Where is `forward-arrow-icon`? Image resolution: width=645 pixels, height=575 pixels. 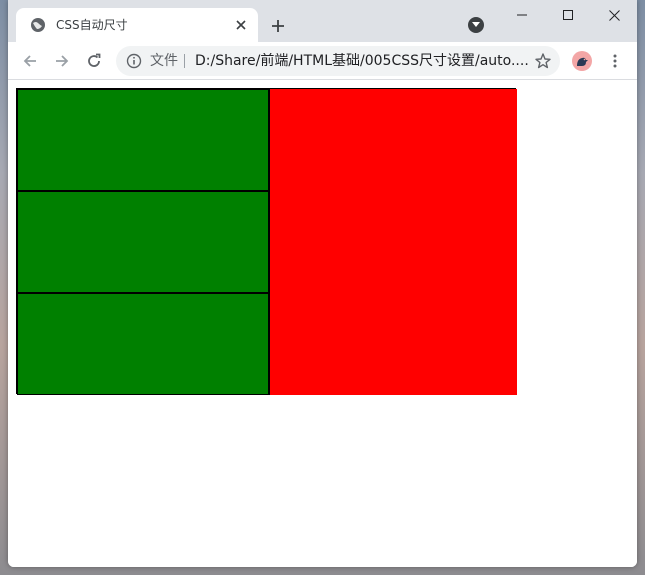 forward-arrow-icon is located at coordinates (62, 61).